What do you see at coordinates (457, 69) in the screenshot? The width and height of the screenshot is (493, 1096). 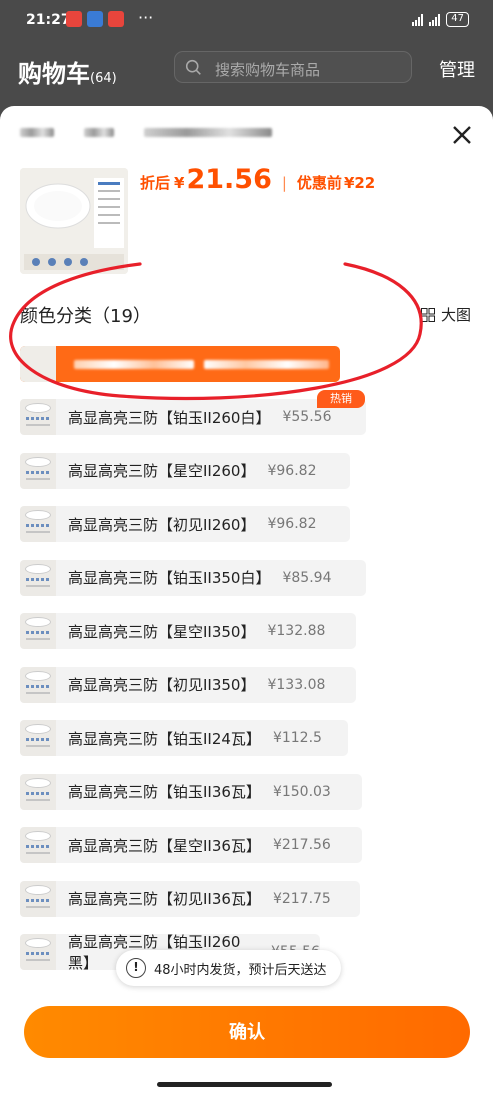 I see `manage-button: 管理` at bounding box center [457, 69].